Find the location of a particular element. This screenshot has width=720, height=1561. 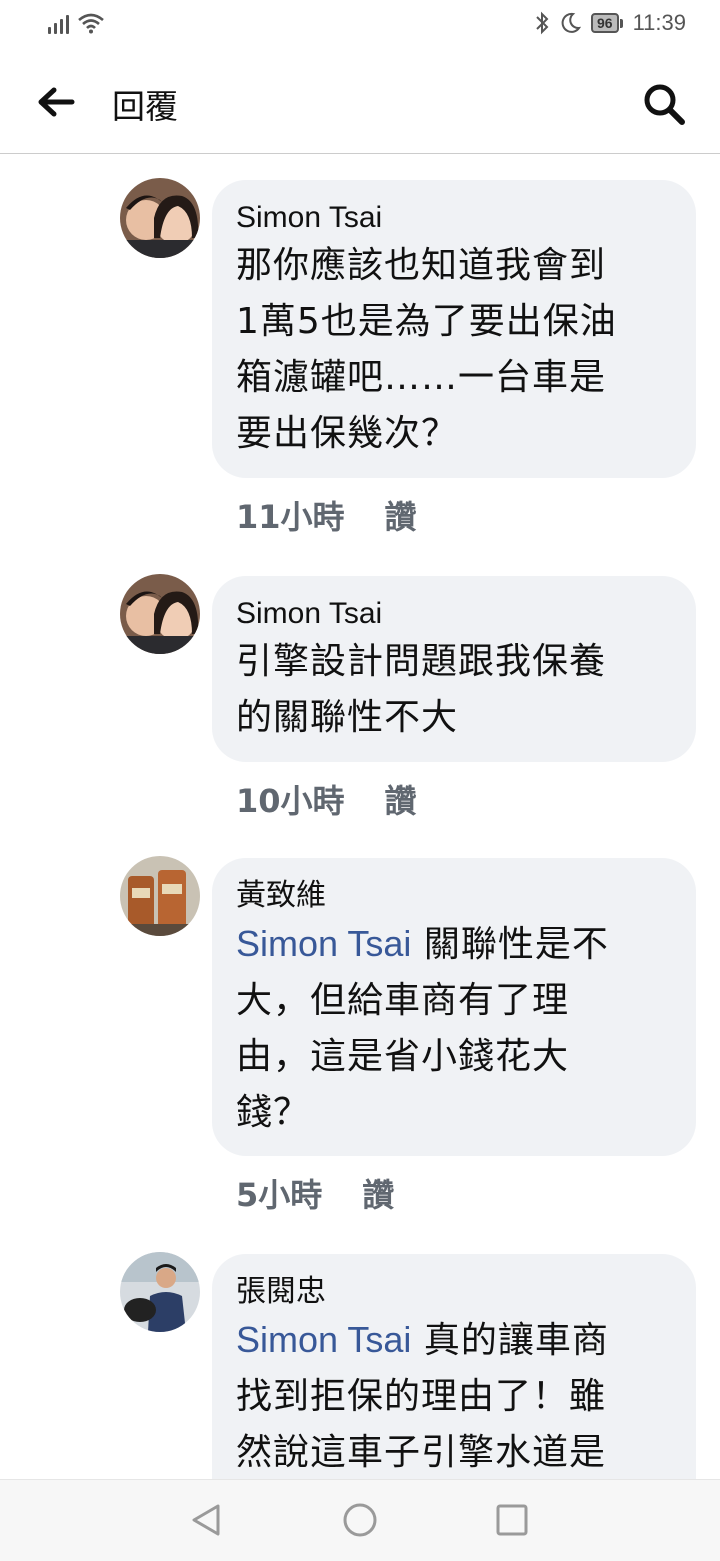

back-button is located at coordinates (56, 102).